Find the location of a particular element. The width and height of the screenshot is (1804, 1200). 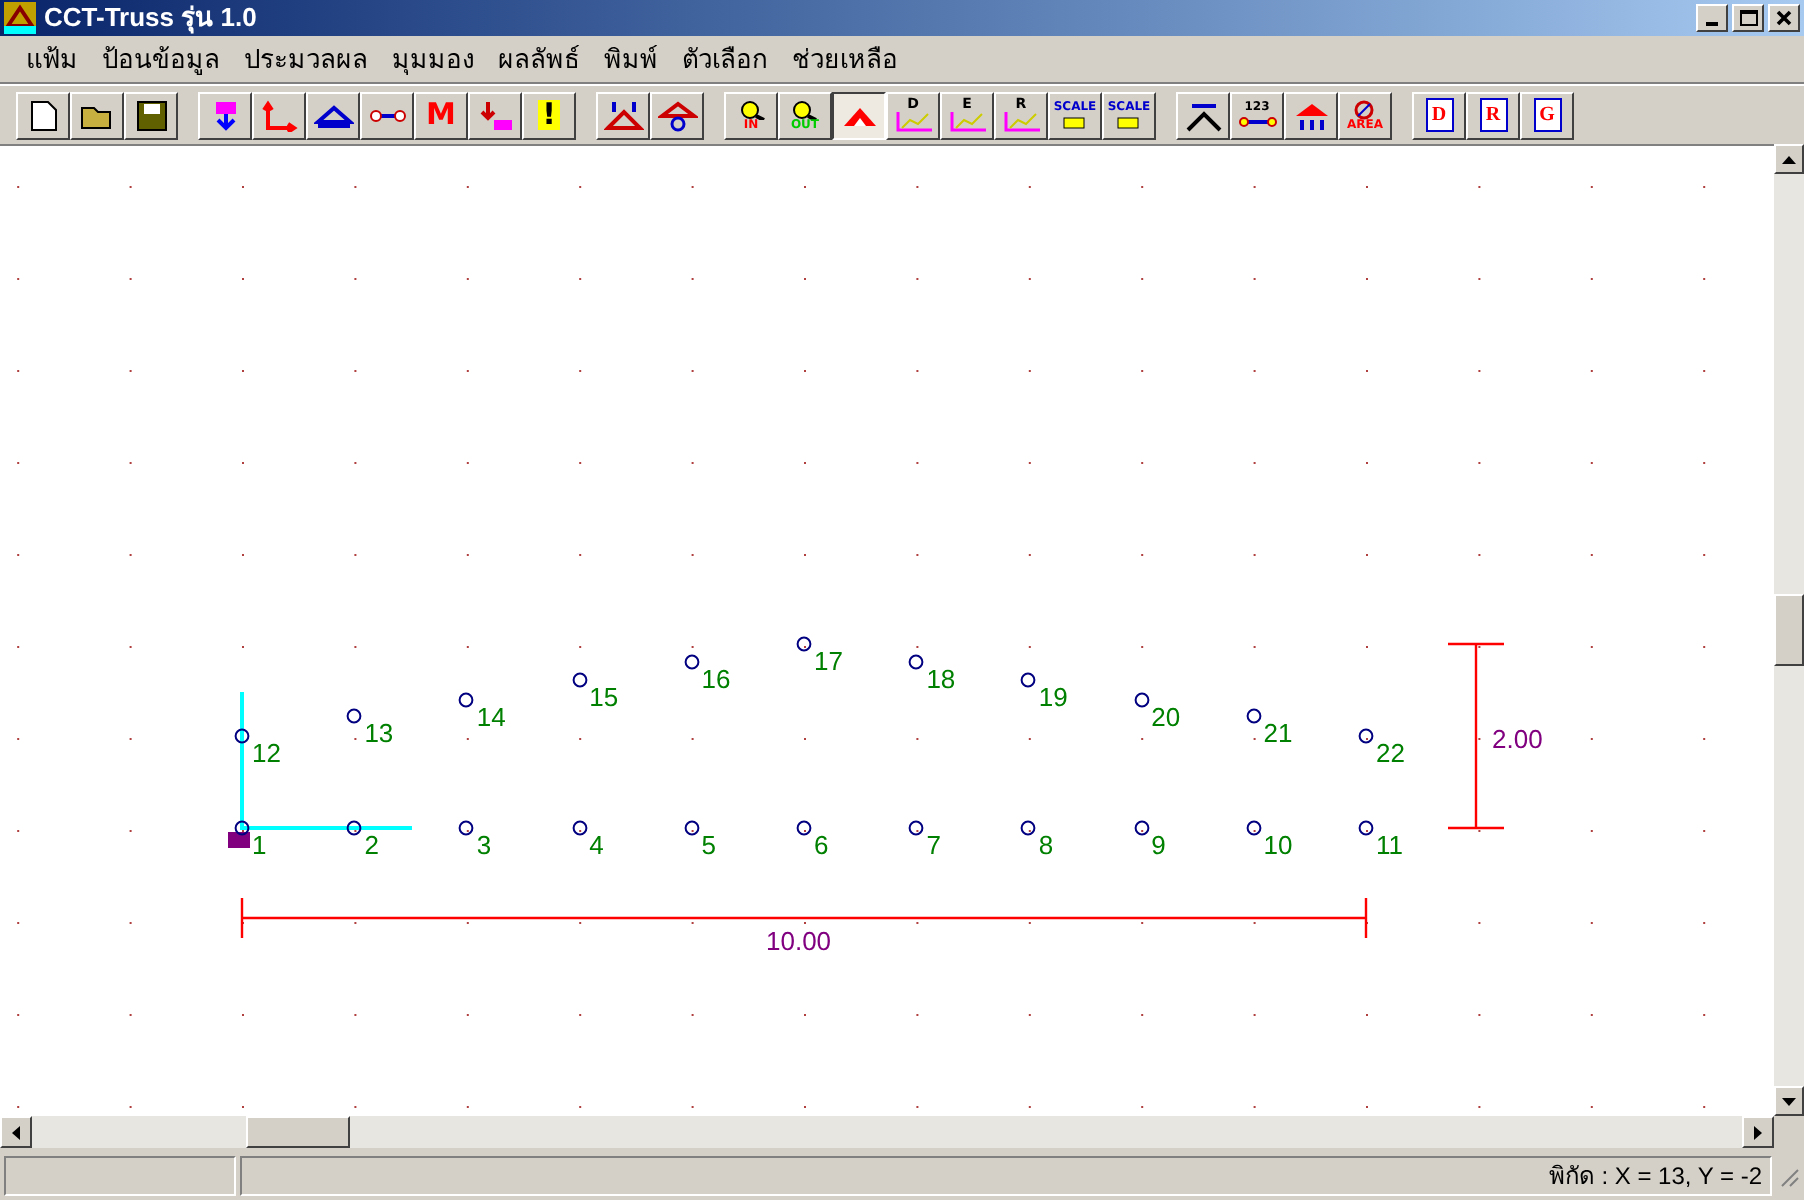

node-label: 14 is located at coordinates (491, 717).